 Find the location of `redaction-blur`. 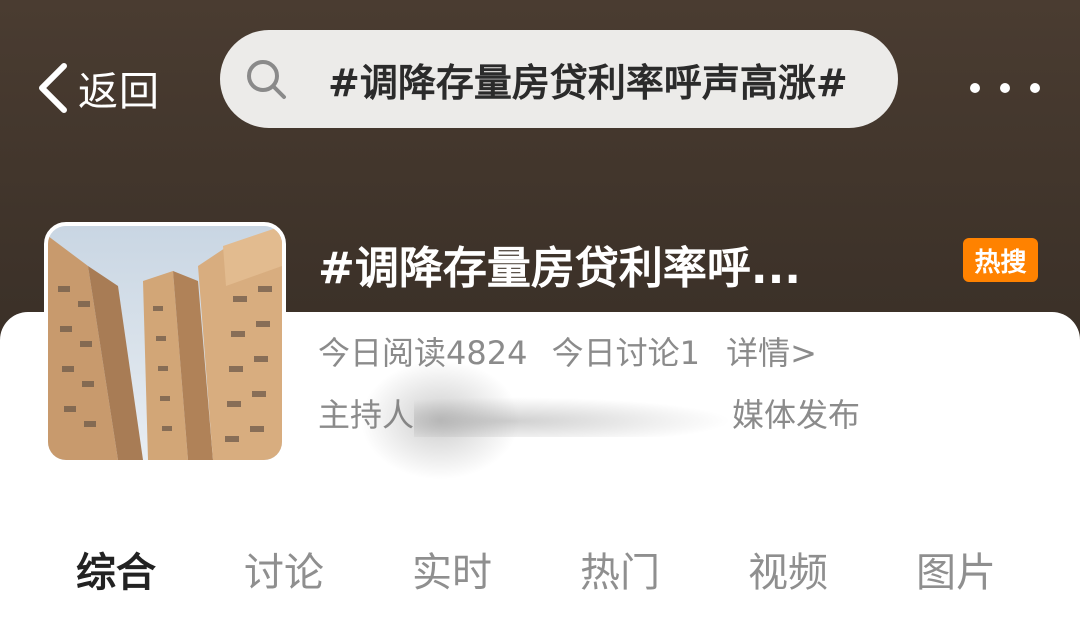

redaction-blur is located at coordinates (440, 420).